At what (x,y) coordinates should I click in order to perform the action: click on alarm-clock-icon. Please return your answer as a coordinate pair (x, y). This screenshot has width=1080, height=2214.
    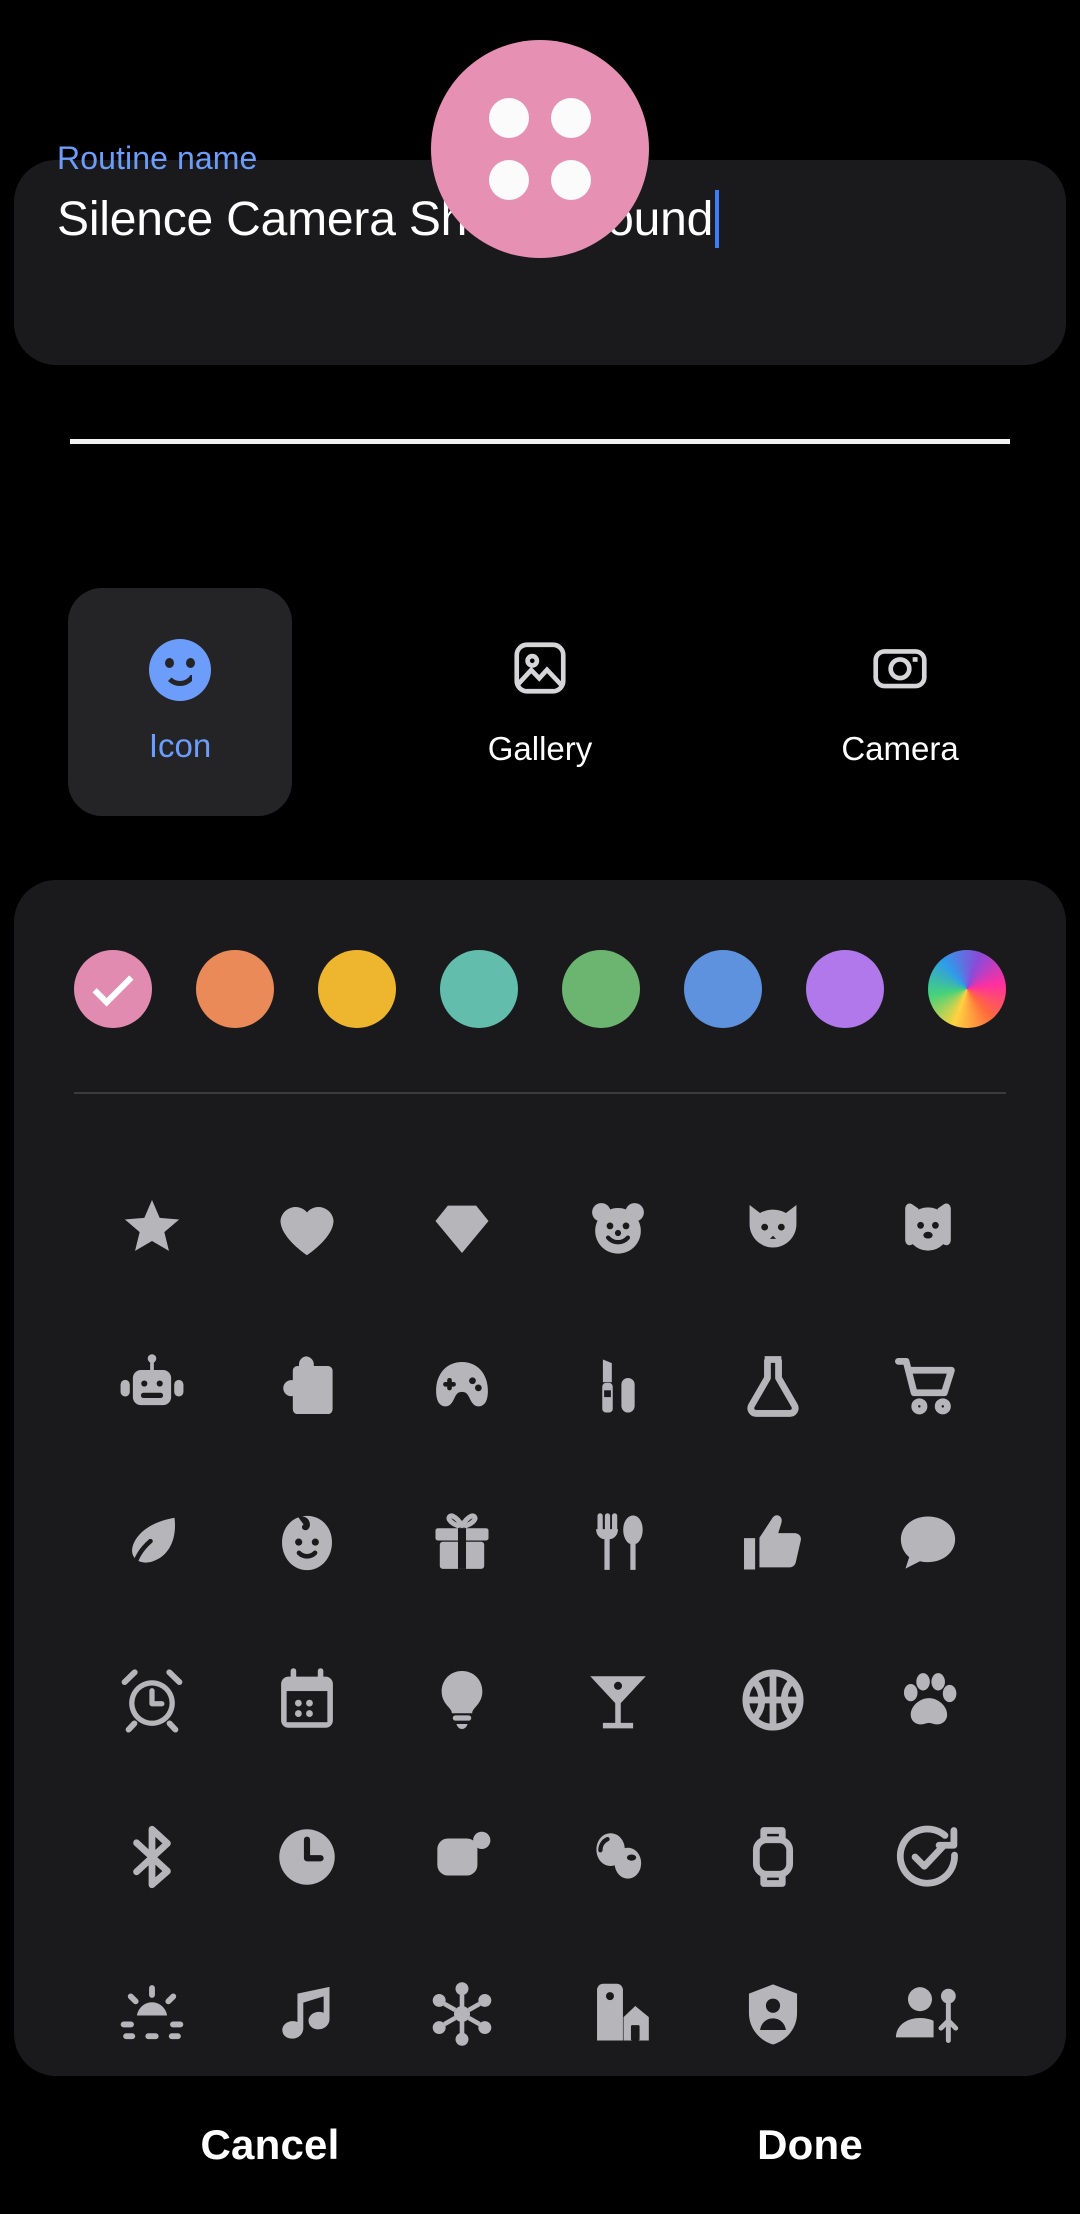
    Looking at the image, I should click on (152, 1700).